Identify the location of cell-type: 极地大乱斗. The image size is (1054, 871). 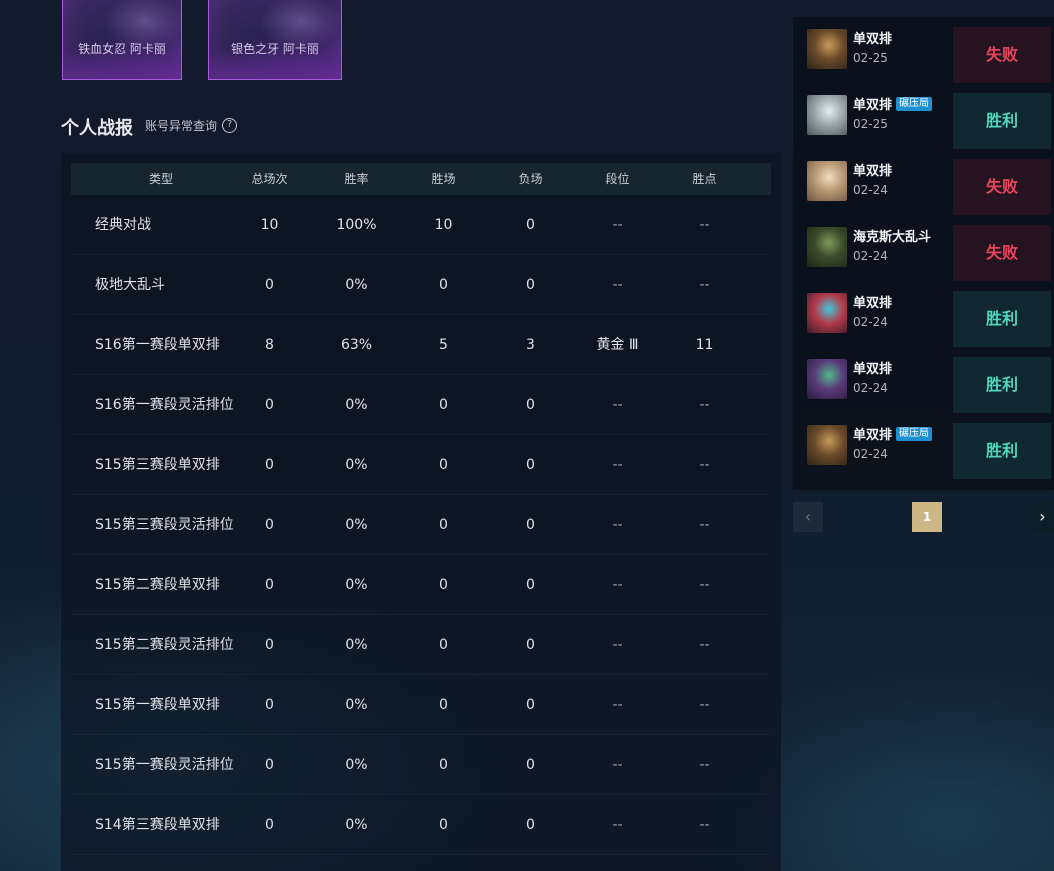
(130, 285).